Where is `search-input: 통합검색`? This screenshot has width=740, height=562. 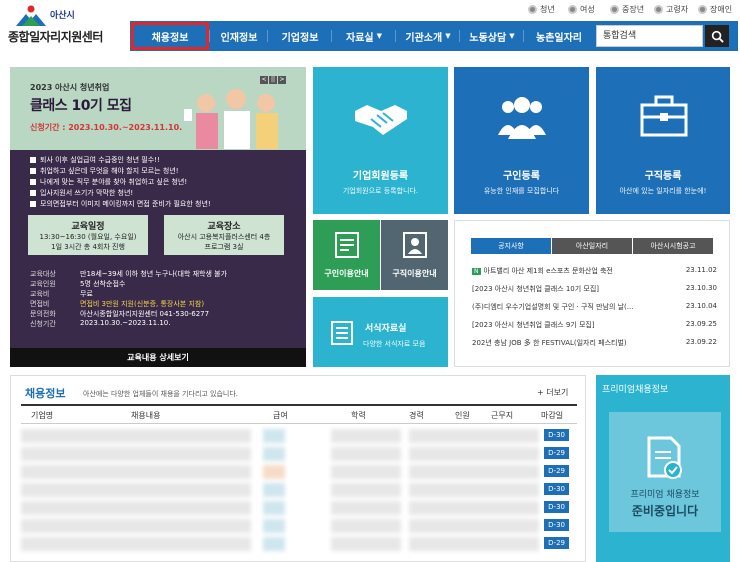
search-input: 통합검색 is located at coordinates (649, 36).